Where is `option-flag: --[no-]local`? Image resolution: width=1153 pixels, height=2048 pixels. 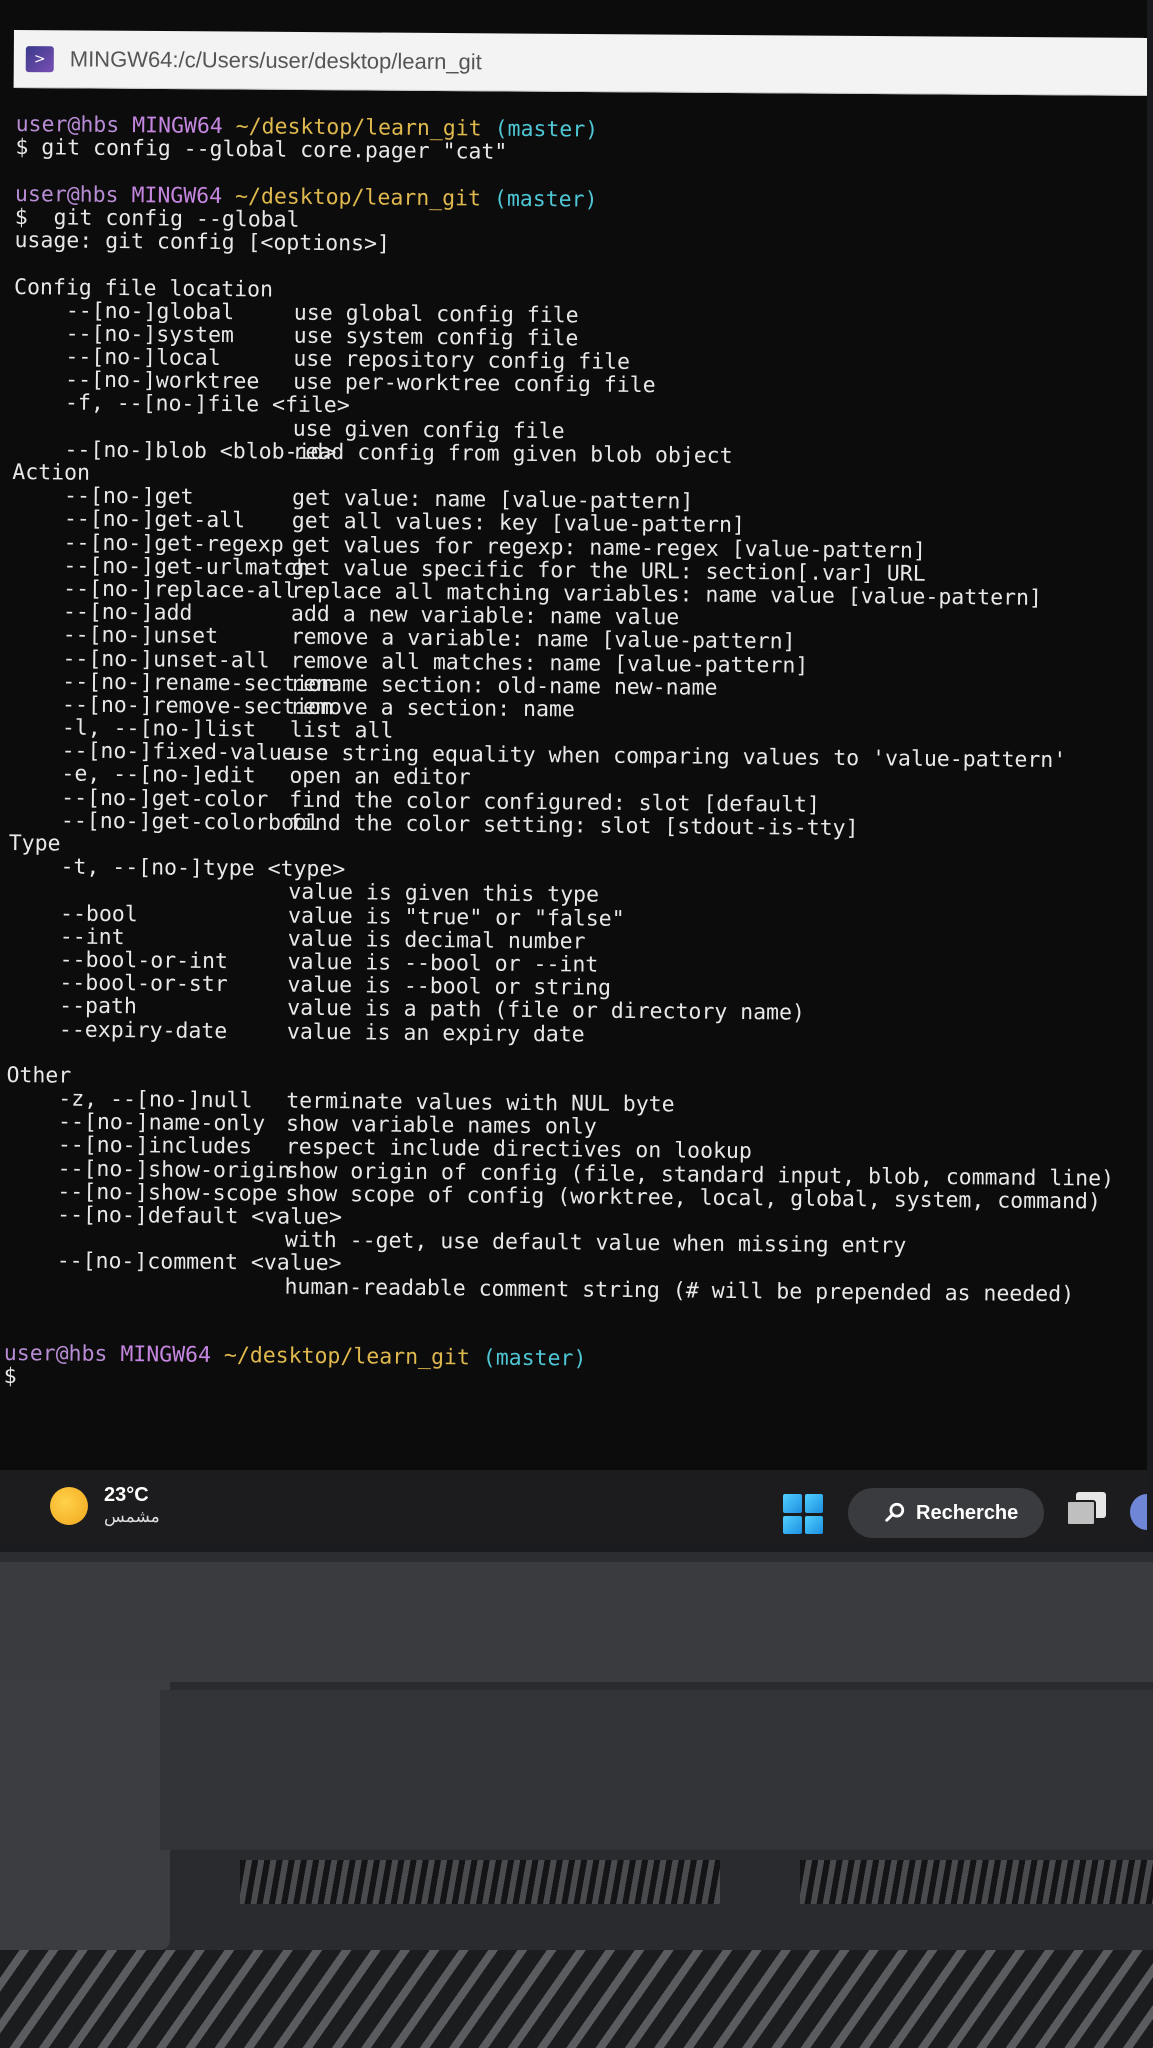
option-flag: --[no-]local is located at coordinates (143, 358).